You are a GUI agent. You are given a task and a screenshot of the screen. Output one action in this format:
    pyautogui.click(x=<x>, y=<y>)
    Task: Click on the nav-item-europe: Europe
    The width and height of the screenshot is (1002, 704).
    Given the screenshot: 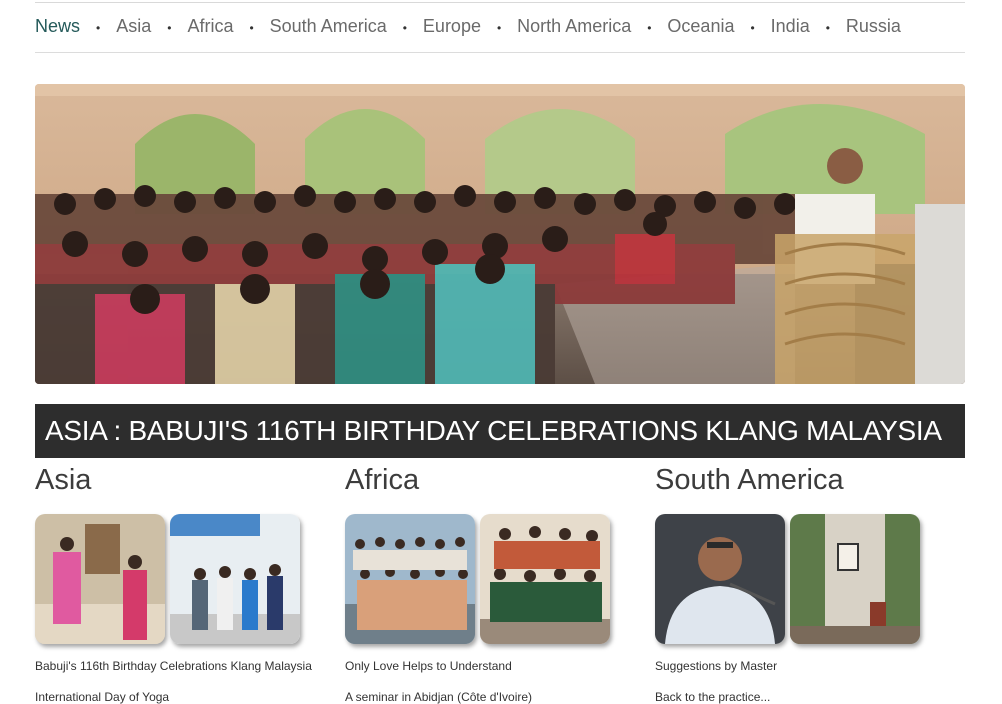 What is the action you would take?
    pyautogui.click(x=452, y=26)
    